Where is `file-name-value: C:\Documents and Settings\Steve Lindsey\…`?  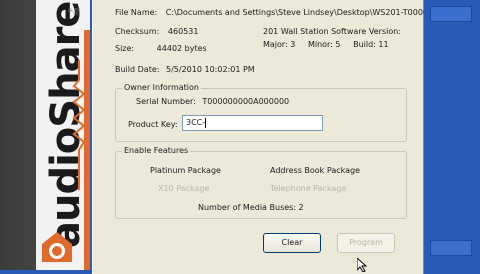
file-name-value: C:\Documents and Settings\Steve Lindsey\… is located at coordinates (297, 12).